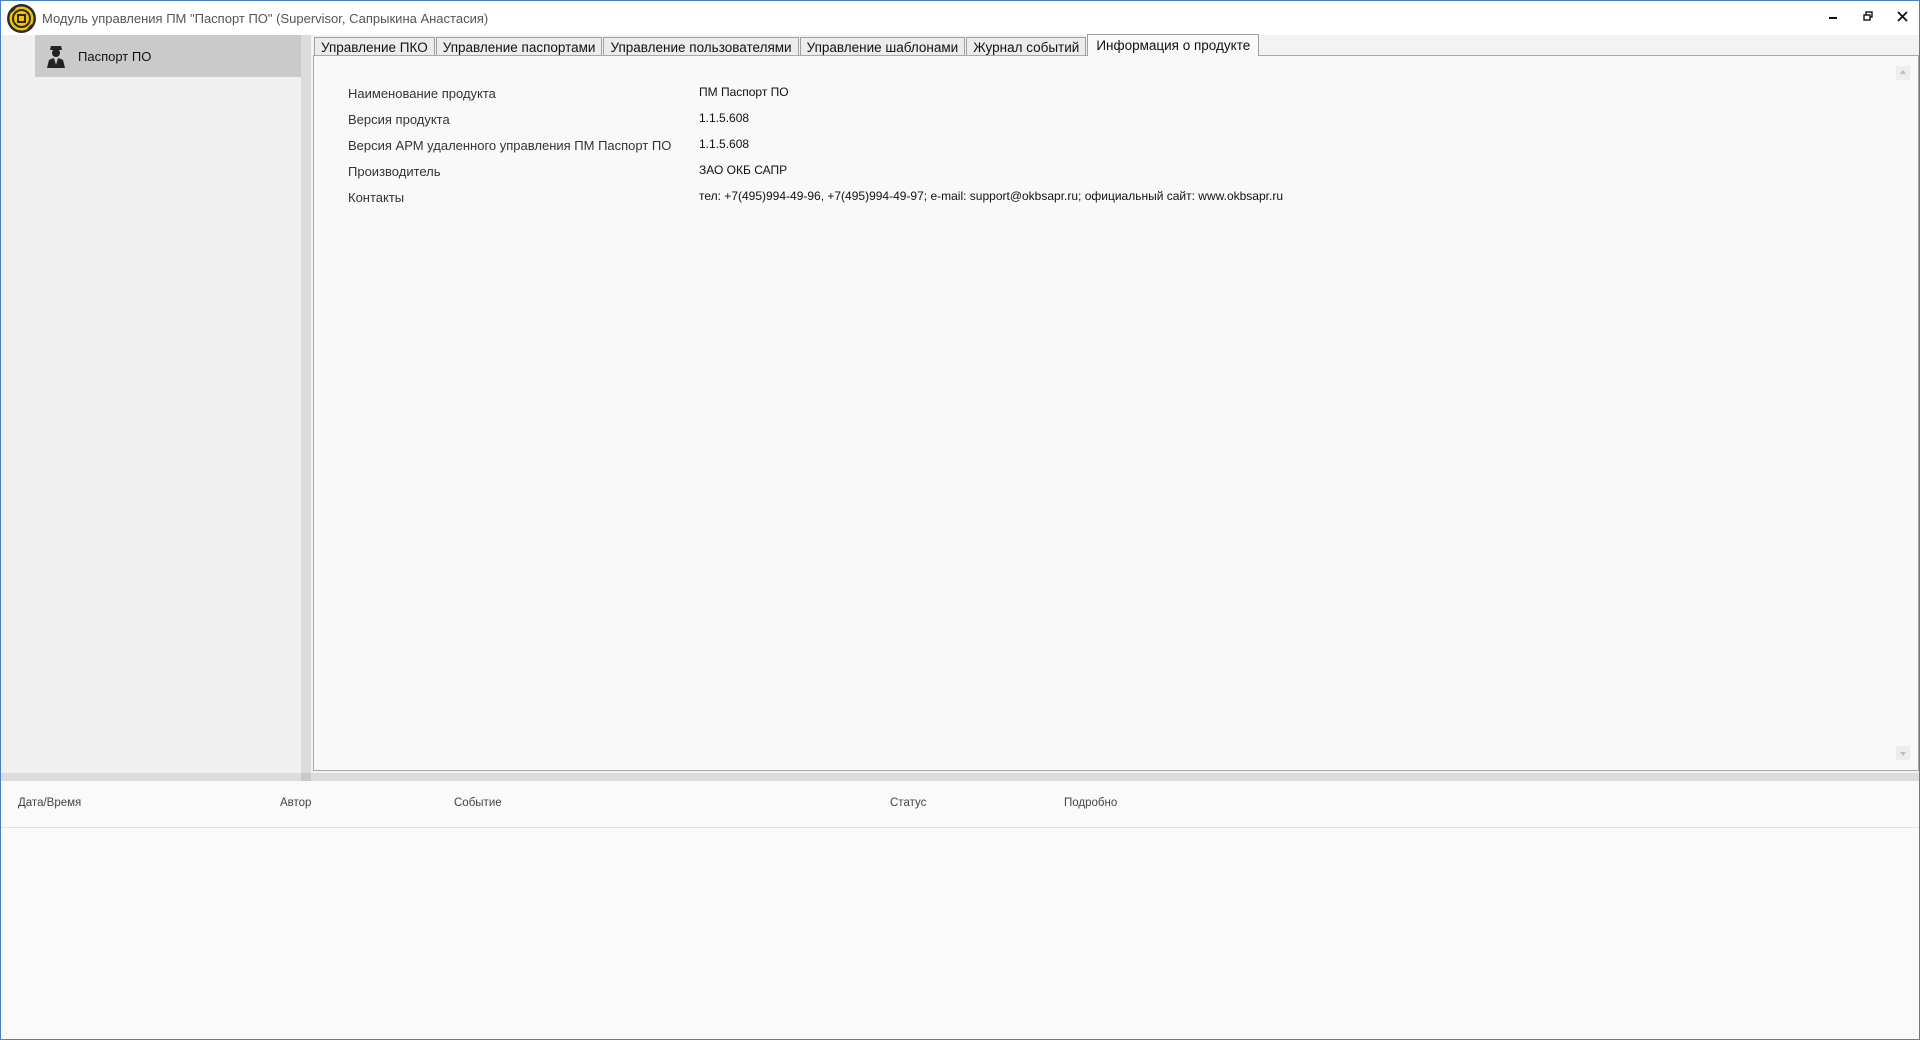  I want to click on info-label: Производитель, so click(394, 171).